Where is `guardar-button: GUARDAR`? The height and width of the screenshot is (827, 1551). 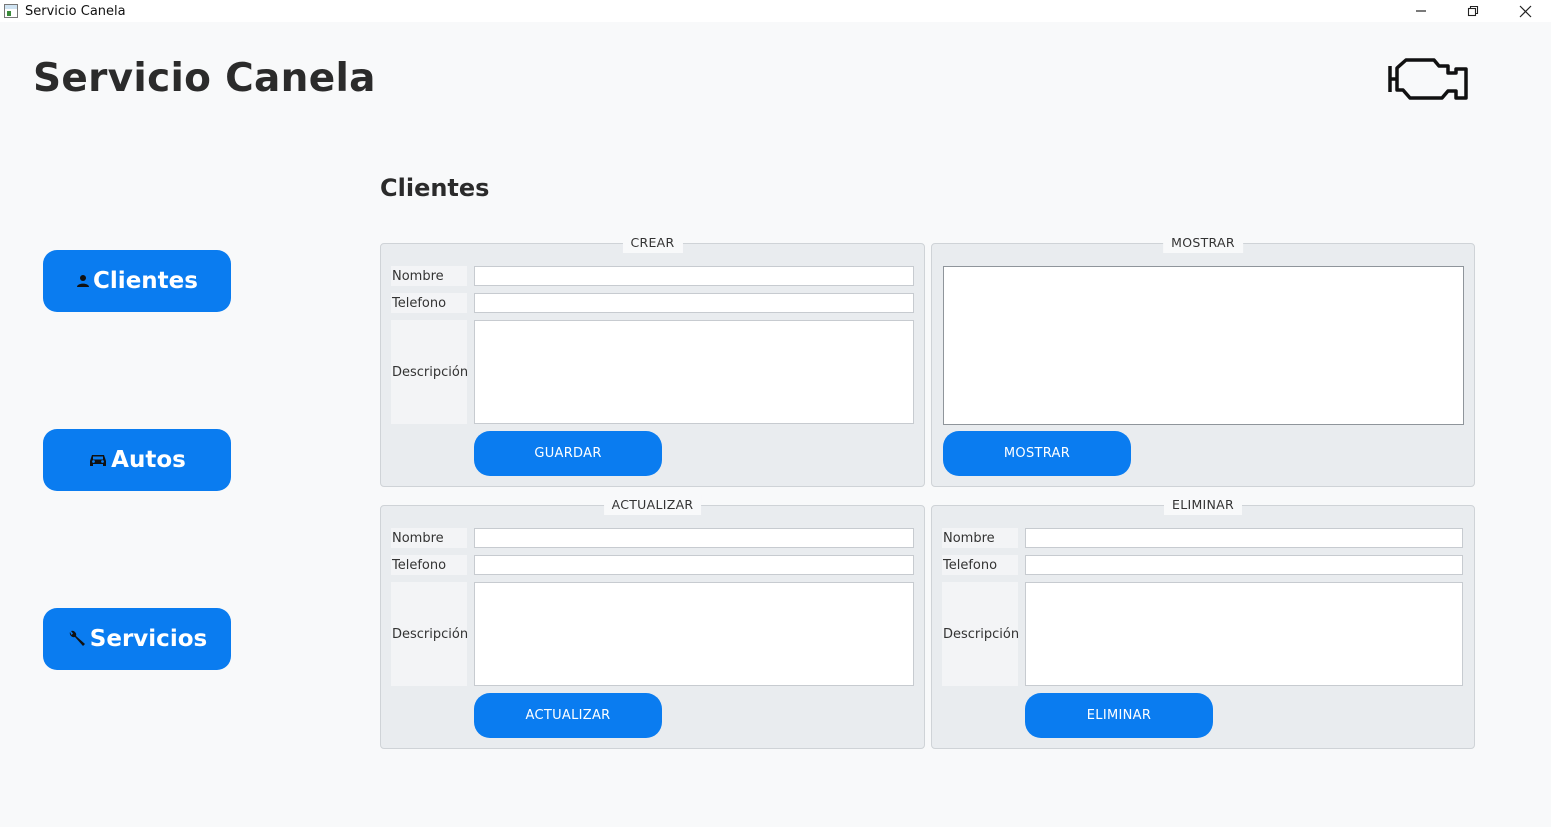
guardar-button: GUARDAR is located at coordinates (568, 453).